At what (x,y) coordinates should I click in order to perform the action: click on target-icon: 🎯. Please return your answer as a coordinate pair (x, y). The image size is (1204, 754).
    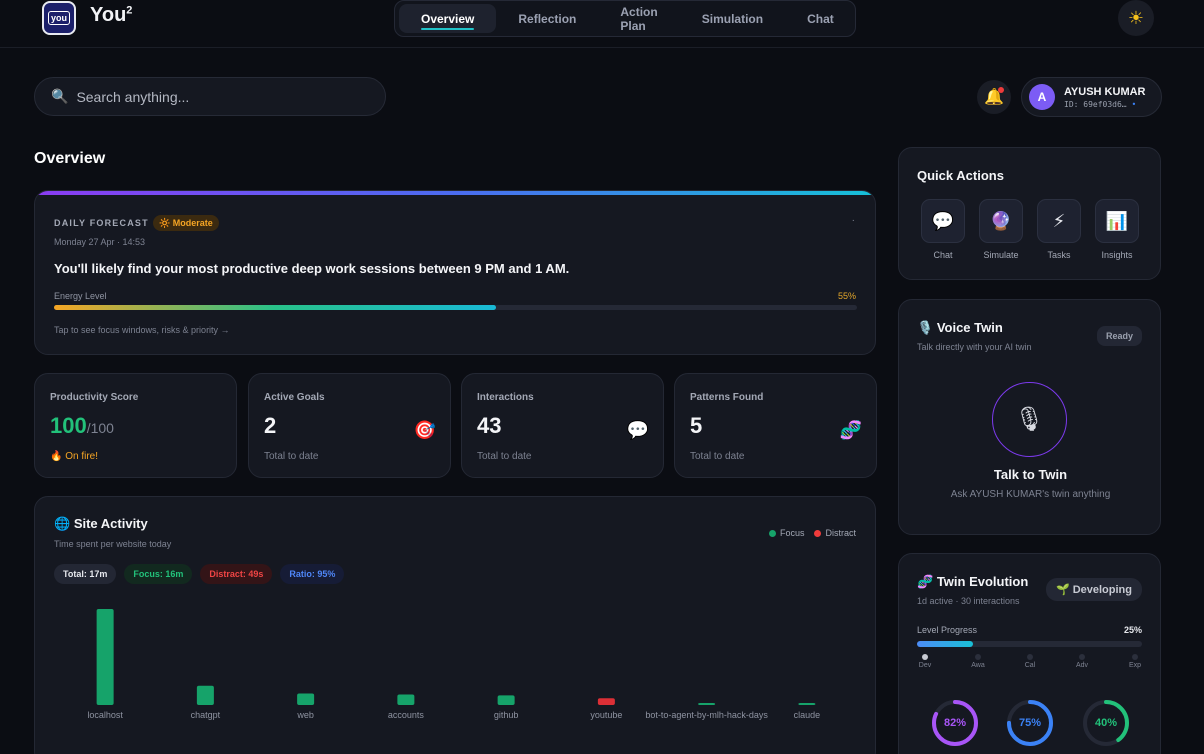
    Looking at the image, I should click on (424, 430).